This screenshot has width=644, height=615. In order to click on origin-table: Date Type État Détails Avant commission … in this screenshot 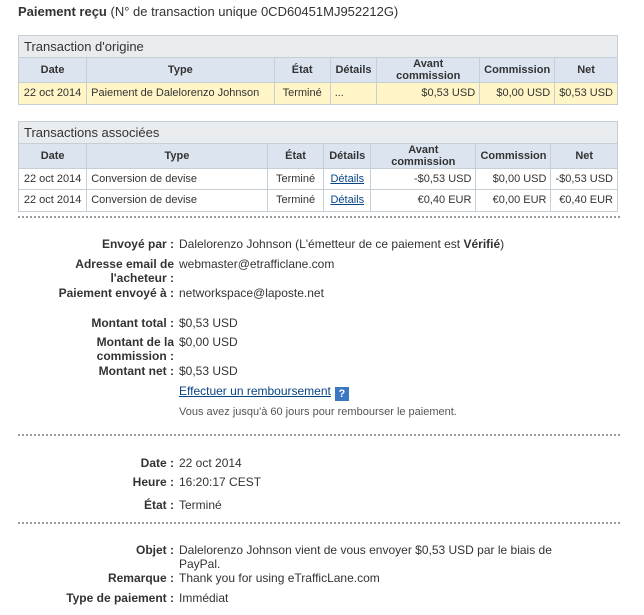, I will do `click(318, 81)`.